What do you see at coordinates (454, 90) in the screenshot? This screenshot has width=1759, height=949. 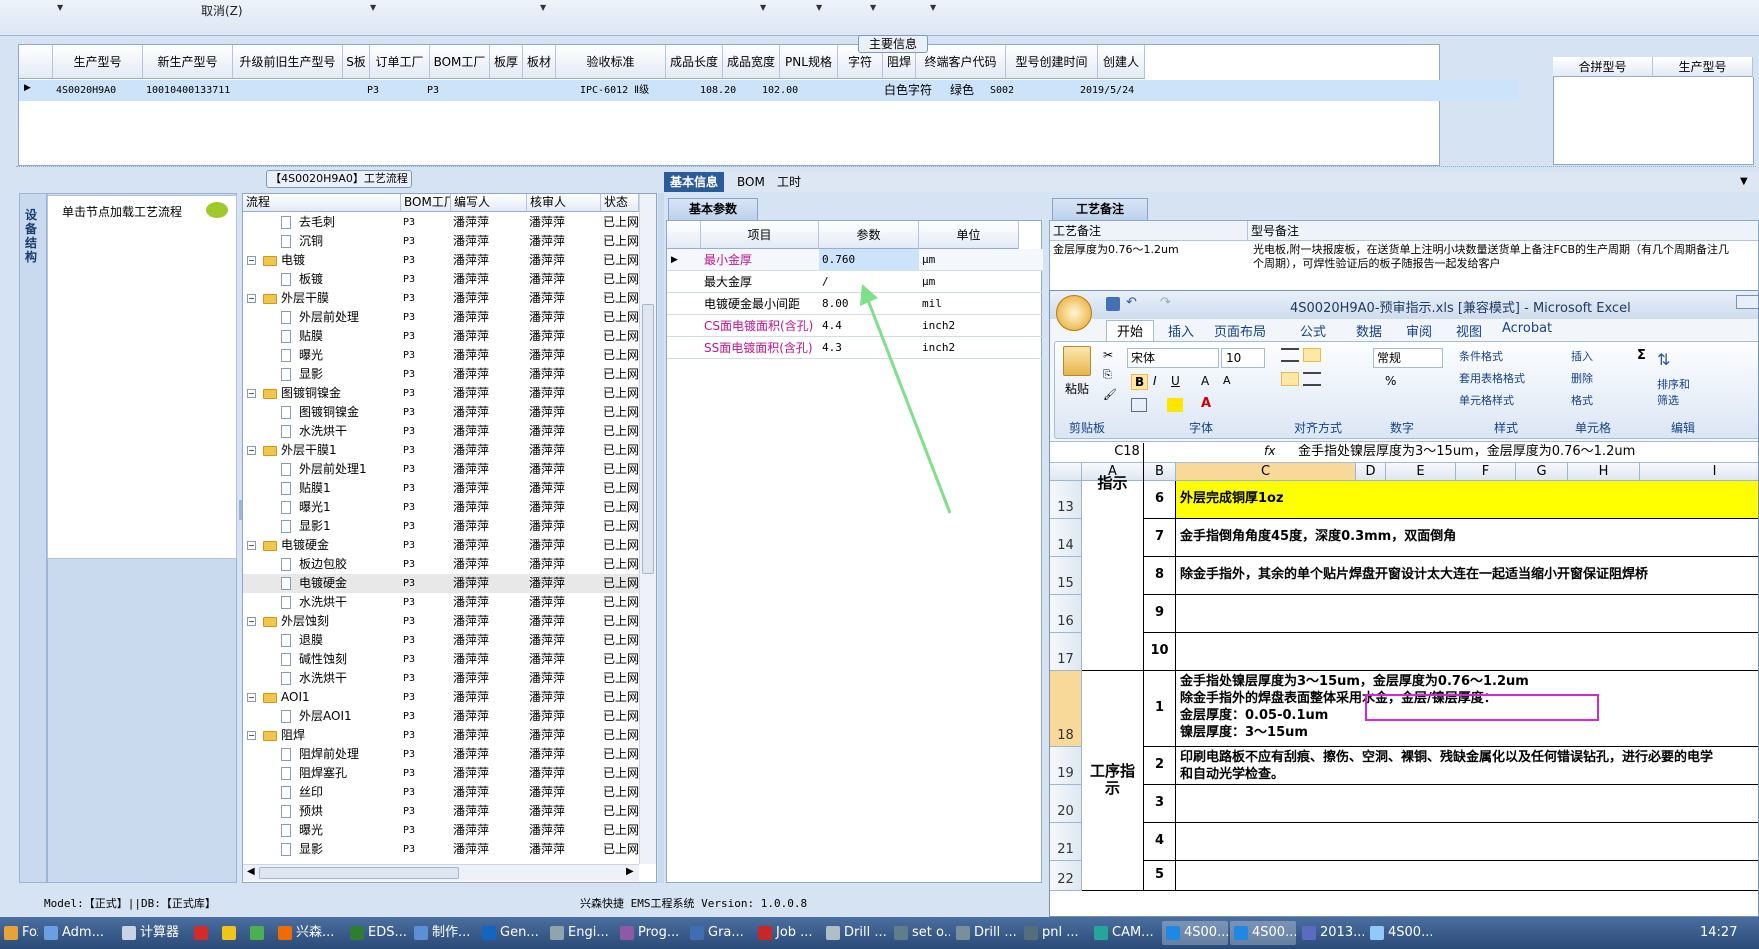 I see `cell-bom-factory: P3` at bounding box center [454, 90].